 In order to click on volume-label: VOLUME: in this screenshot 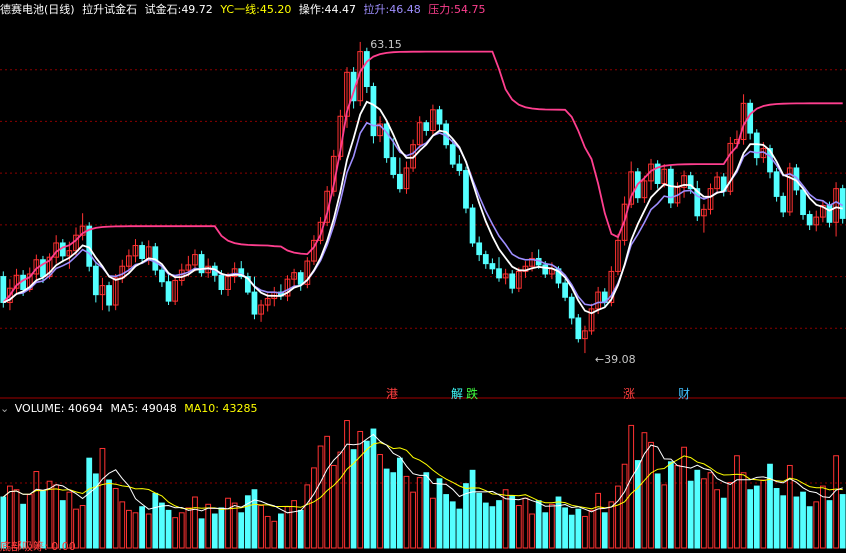, I will do `click(39, 408)`.